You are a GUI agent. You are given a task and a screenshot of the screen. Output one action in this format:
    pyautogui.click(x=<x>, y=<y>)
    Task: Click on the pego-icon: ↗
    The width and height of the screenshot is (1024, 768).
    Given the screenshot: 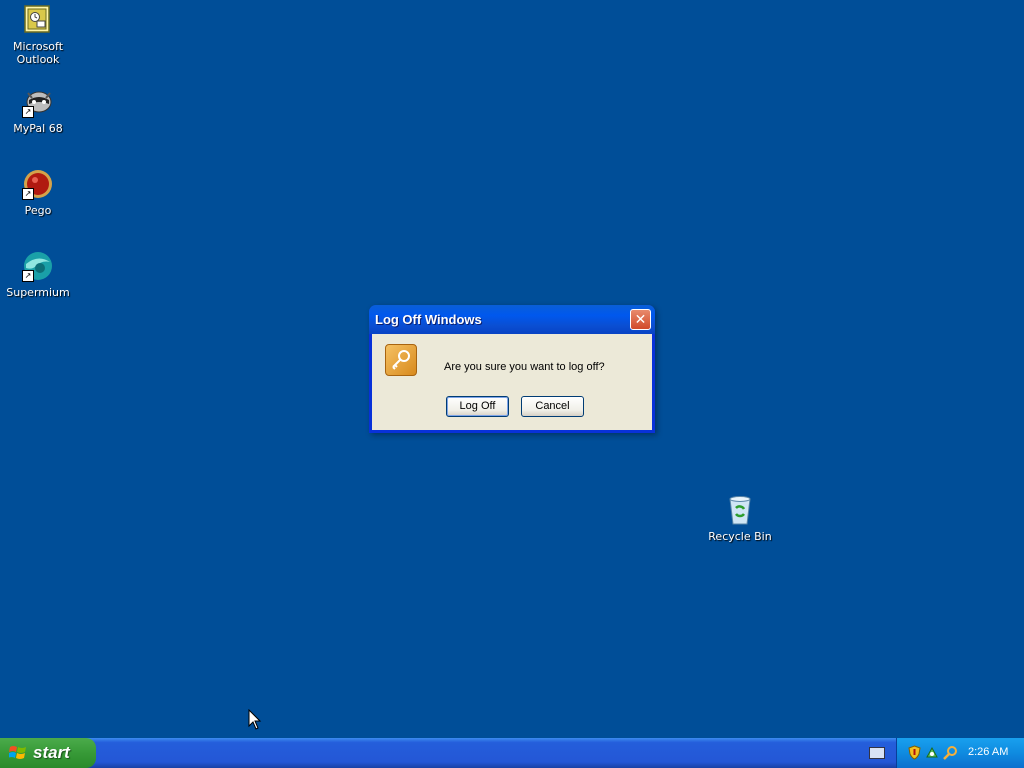 What is the action you would take?
    pyautogui.click(x=38, y=184)
    